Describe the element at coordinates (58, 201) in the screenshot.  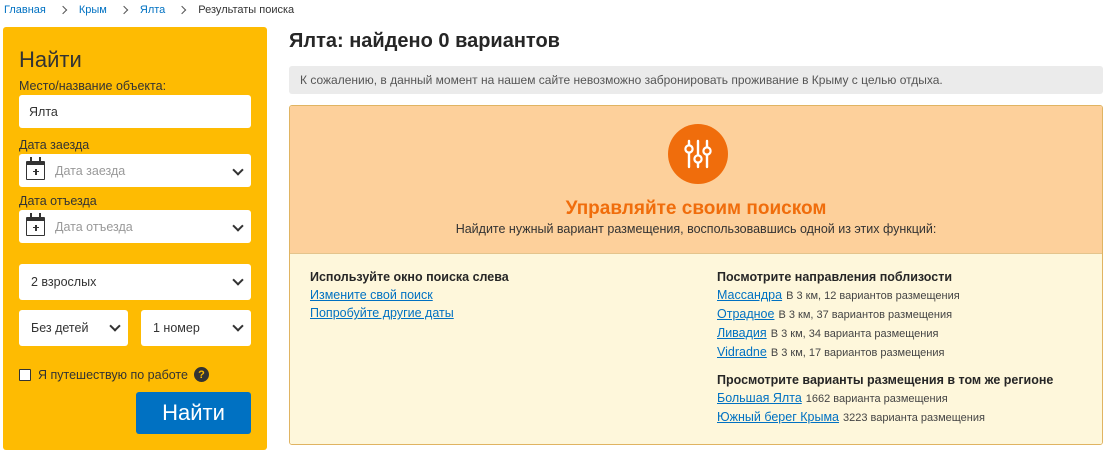
I see `checkout-label: Дата отъезда` at that location.